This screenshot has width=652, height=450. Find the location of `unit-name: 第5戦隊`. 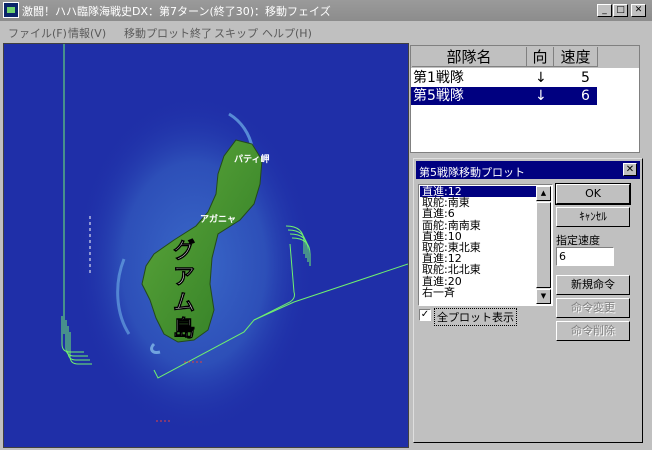

unit-name: 第5戦隊 is located at coordinates (438, 96).